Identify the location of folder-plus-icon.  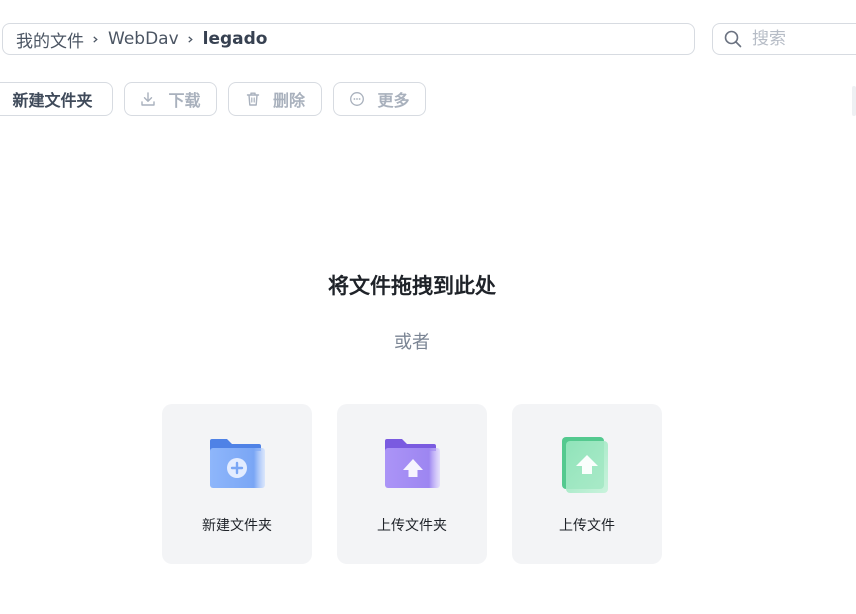
(237, 463).